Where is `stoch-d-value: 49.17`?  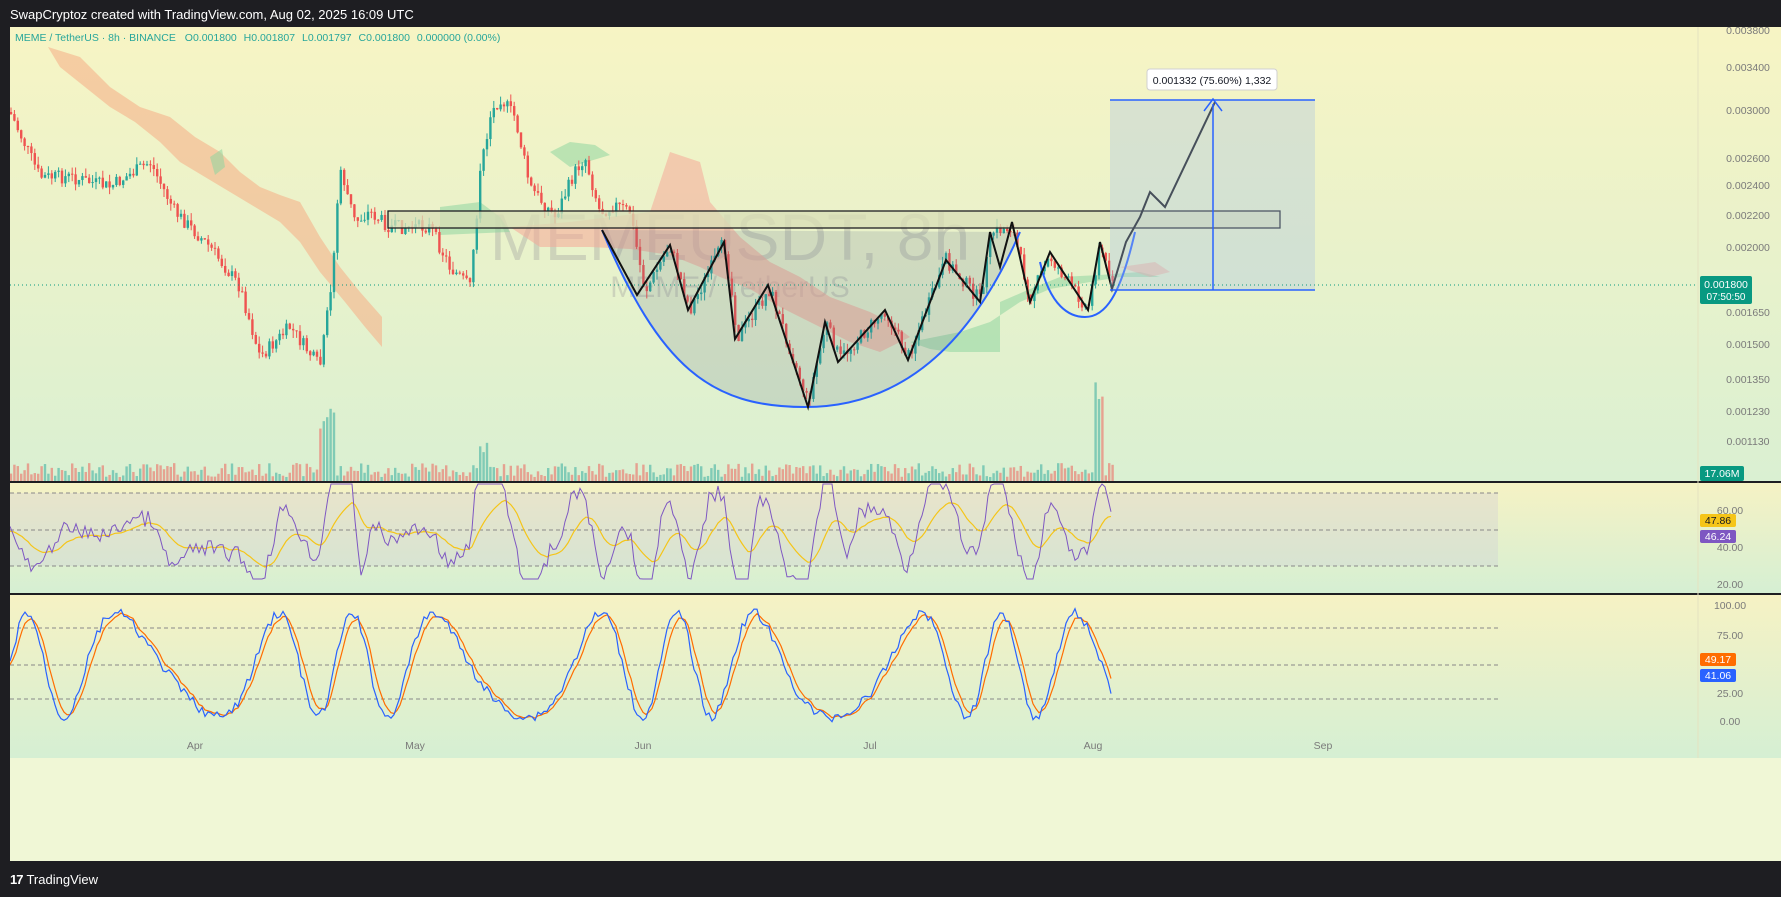
stoch-d-value: 49.17 is located at coordinates (1718, 660).